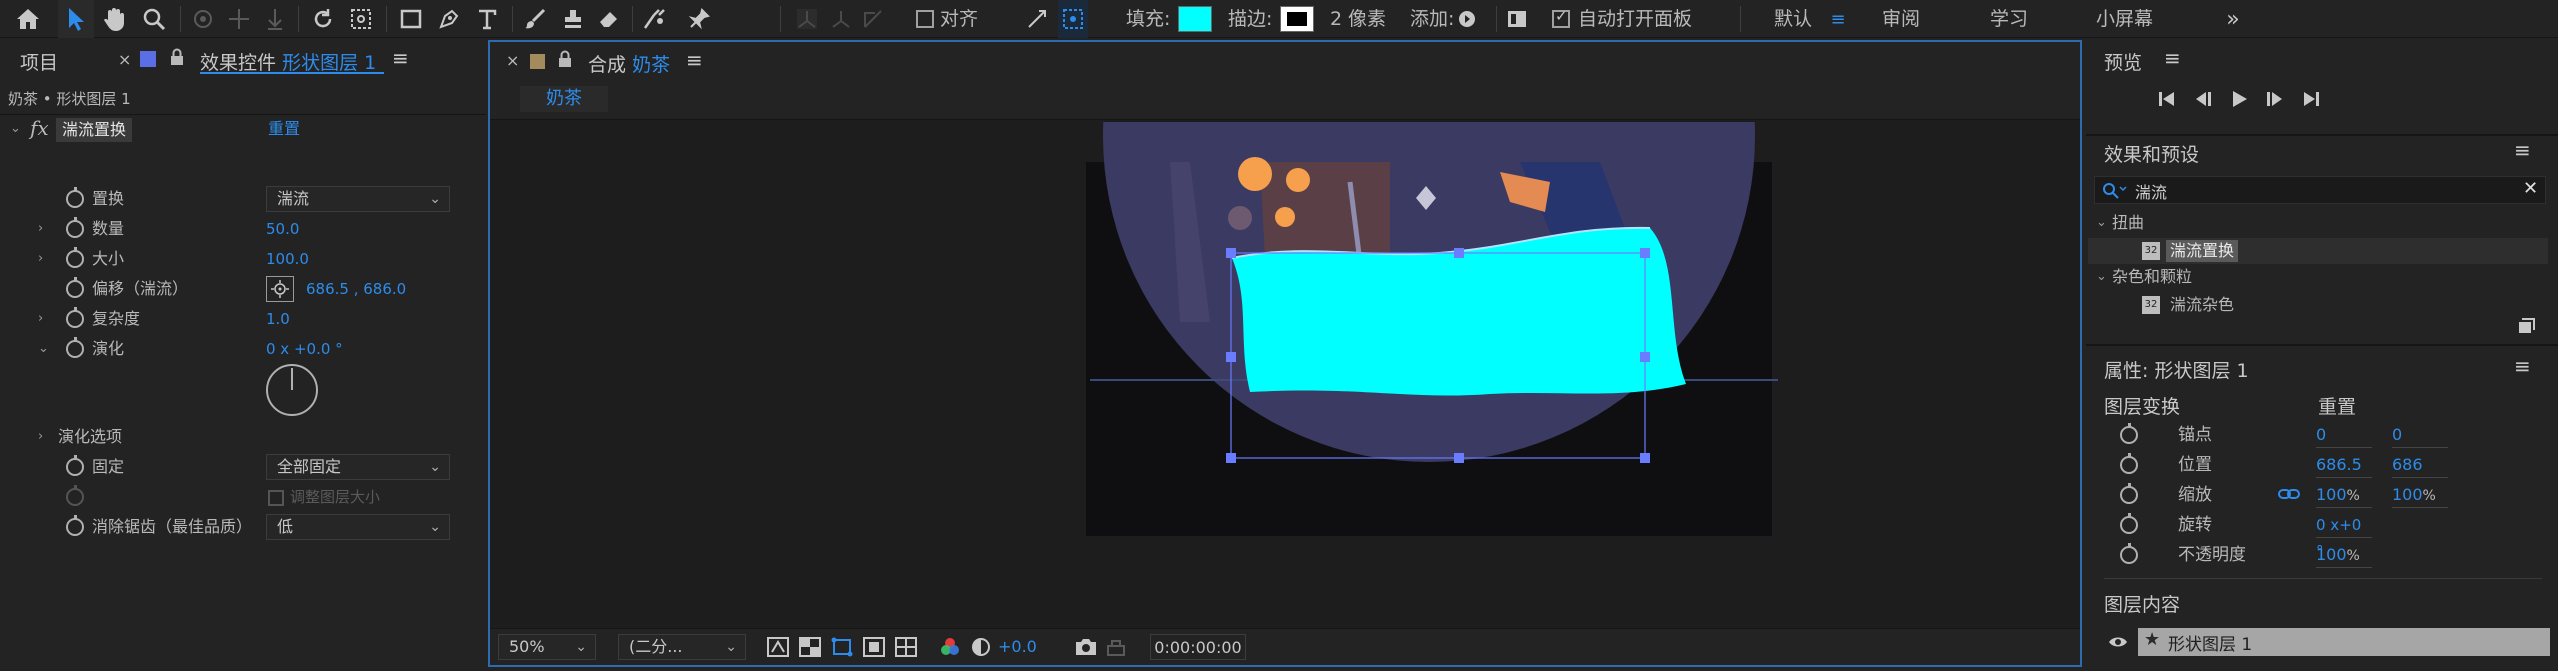  What do you see at coordinates (292, 390) in the screenshot?
I see `evolution-dial` at bounding box center [292, 390].